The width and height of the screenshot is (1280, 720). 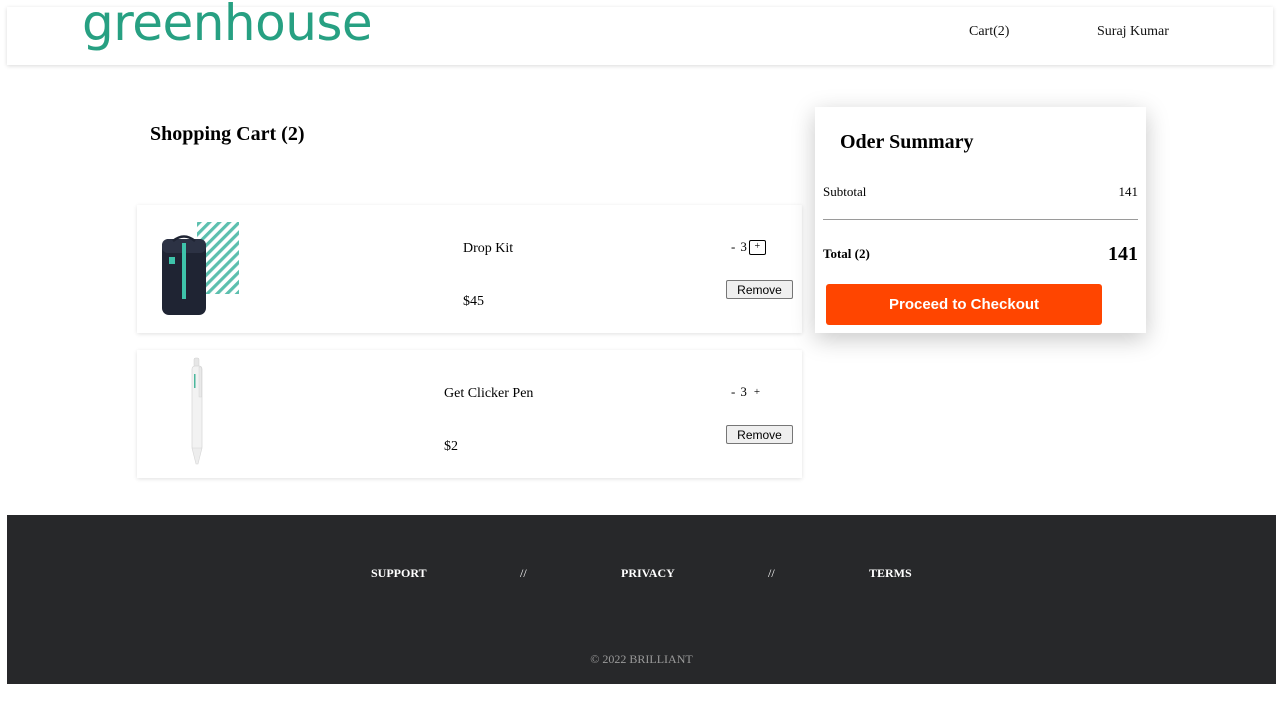 What do you see at coordinates (451, 446) in the screenshot?
I see `item-price: $2` at bounding box center [451, 446].